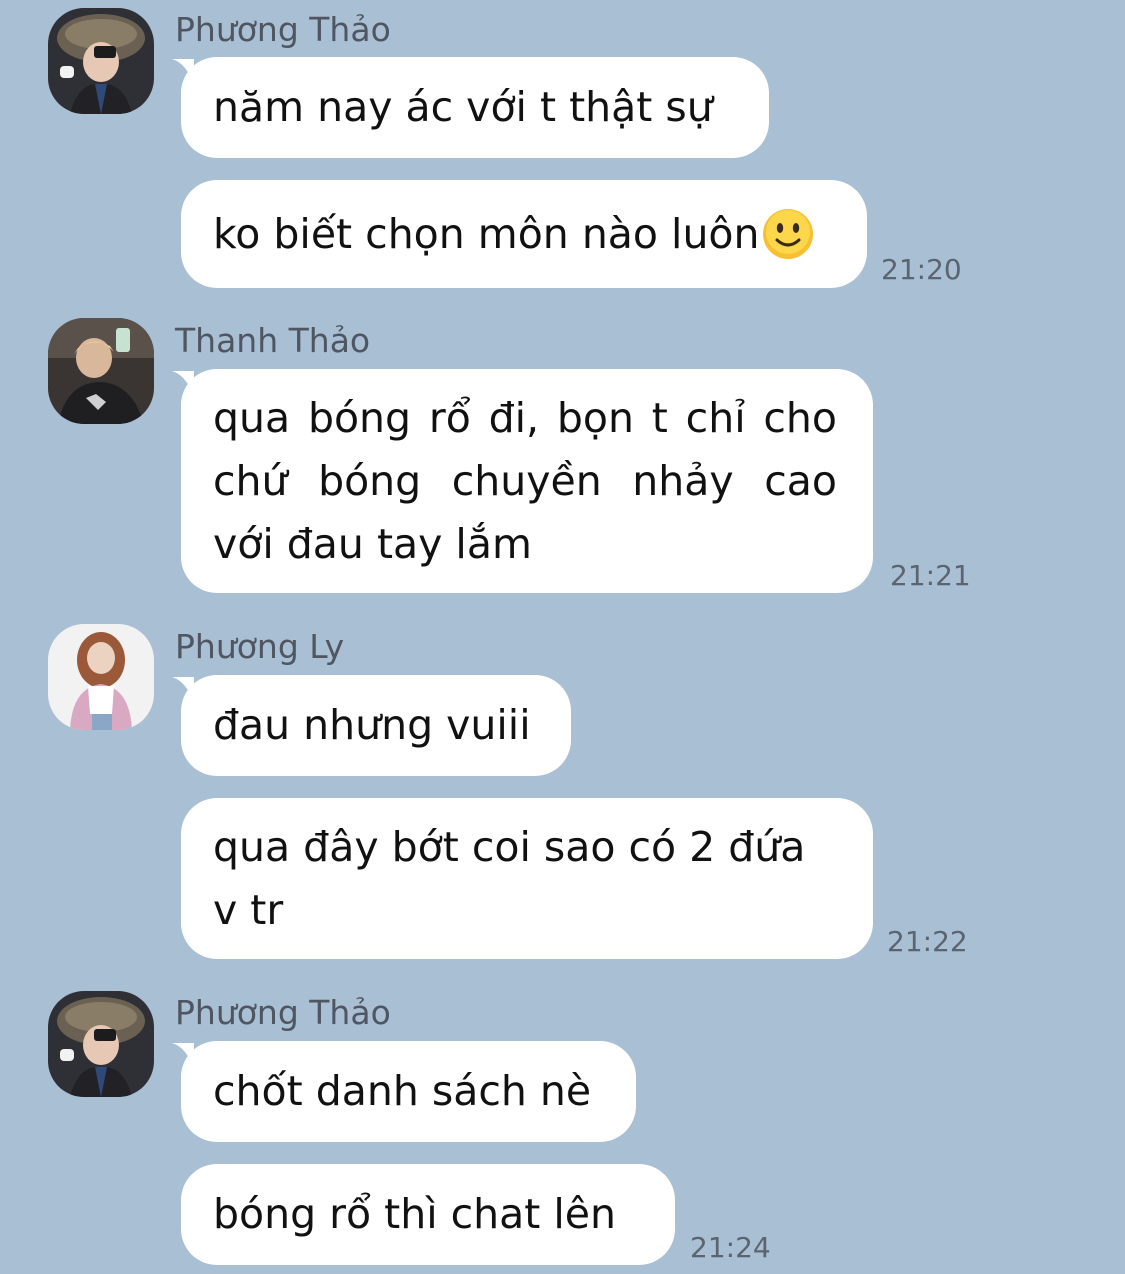  I want to click on avatar-phuong-ly, so click(101, 677).